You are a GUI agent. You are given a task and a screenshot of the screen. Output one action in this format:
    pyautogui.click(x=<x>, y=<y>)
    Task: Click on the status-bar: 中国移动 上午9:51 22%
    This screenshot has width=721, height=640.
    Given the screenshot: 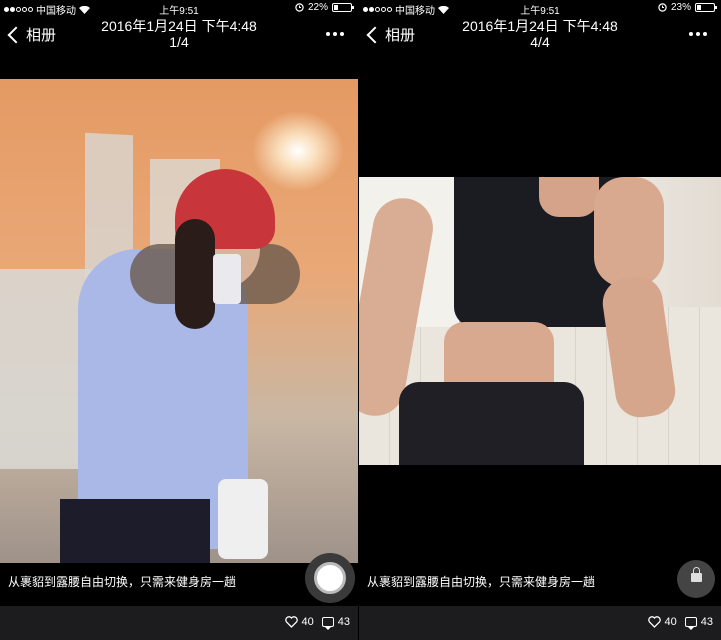 What is the action you would take?
    pyautogui.click(x=179, y=8)
    